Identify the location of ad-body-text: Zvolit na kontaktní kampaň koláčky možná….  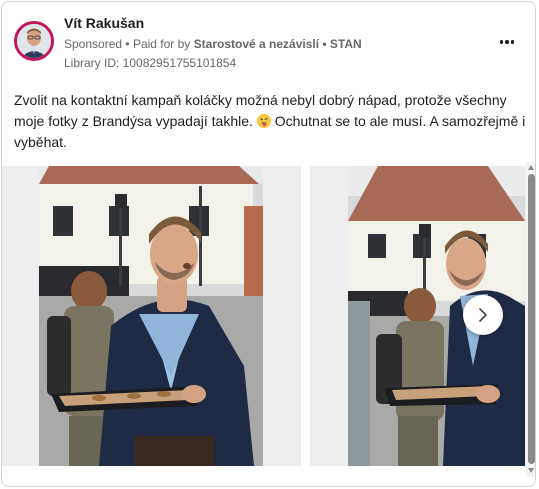
(270, 121).